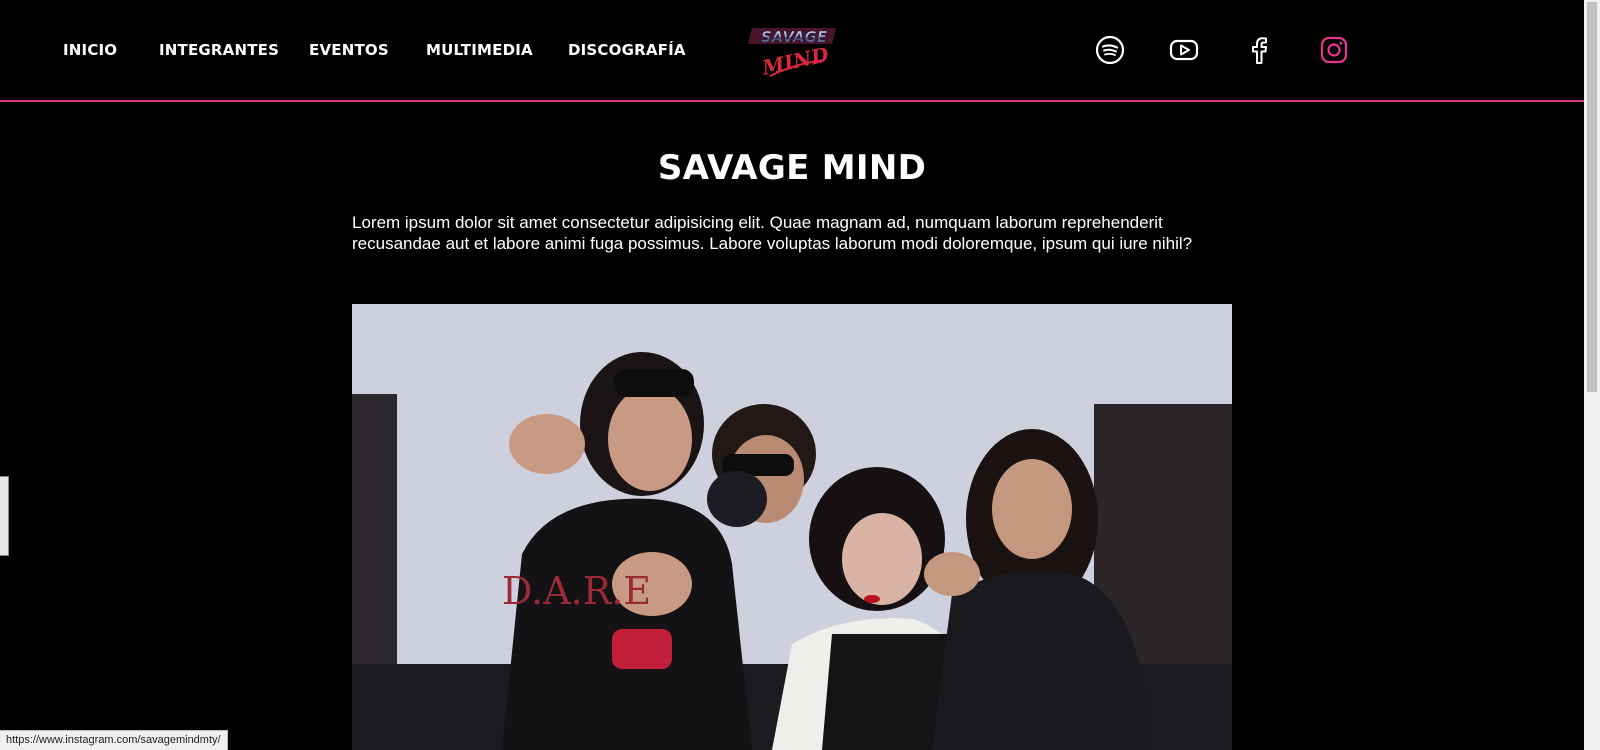 The image size is (1600, 750). I want to click on facebook-icon, so click(1259, 50).